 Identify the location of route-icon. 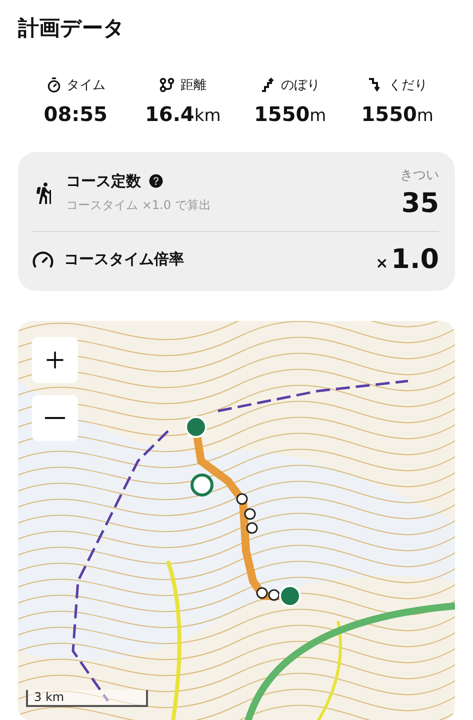
(167, 85).